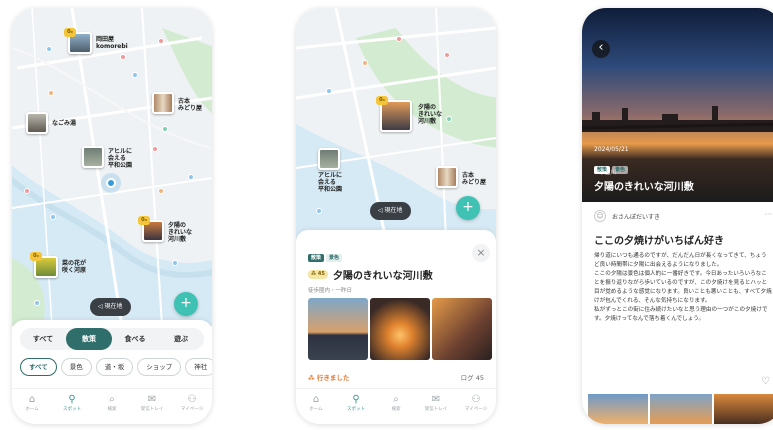 Image resolution: width=773 pixels, height=430 pixels. What do you see at coordinates (318, 274) in the screenshot?
I see `log-count-badge: ⁂ 45` at bounding box center [318, 274].